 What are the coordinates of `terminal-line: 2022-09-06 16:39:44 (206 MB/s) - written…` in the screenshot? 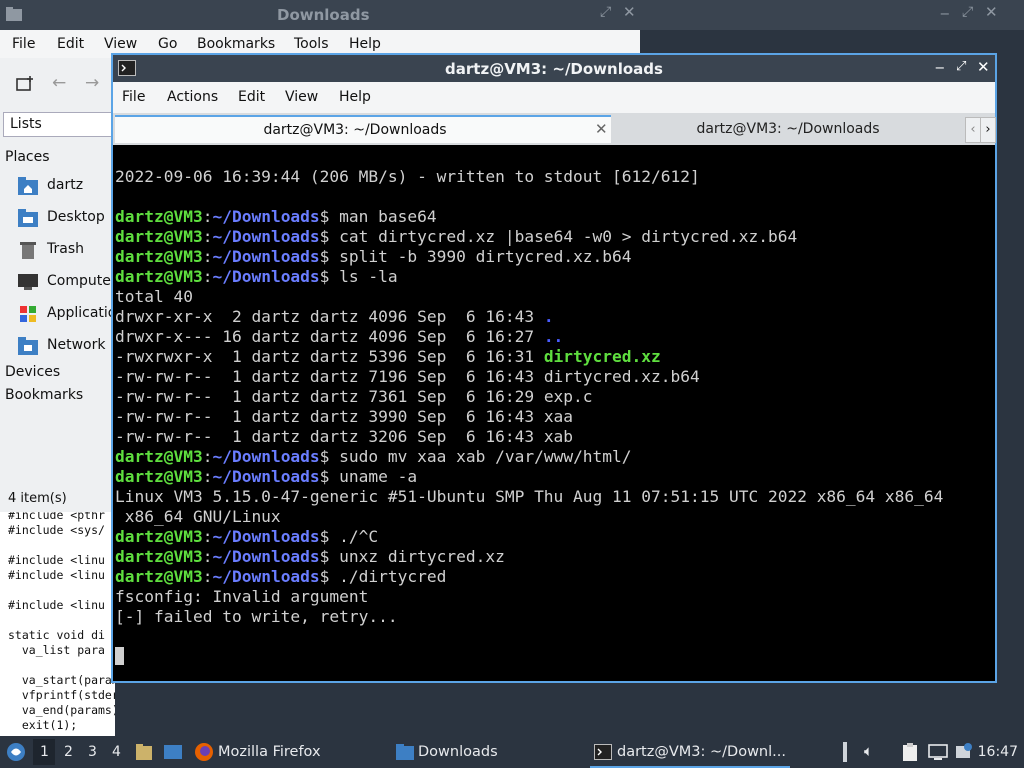 It's located at (407, 177).